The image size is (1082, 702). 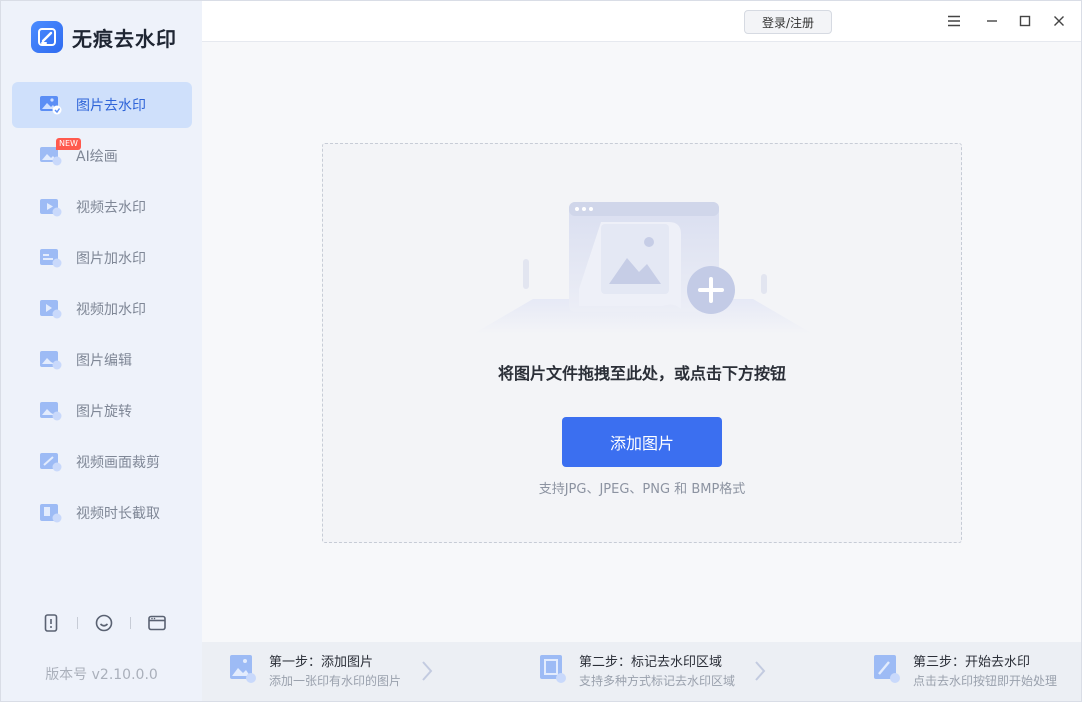 What do you see at coordinates (657, 681) in the screenshot?
I see `step-desc: 支持多种方式标记去水印区域` at bounding box center [657, 681].